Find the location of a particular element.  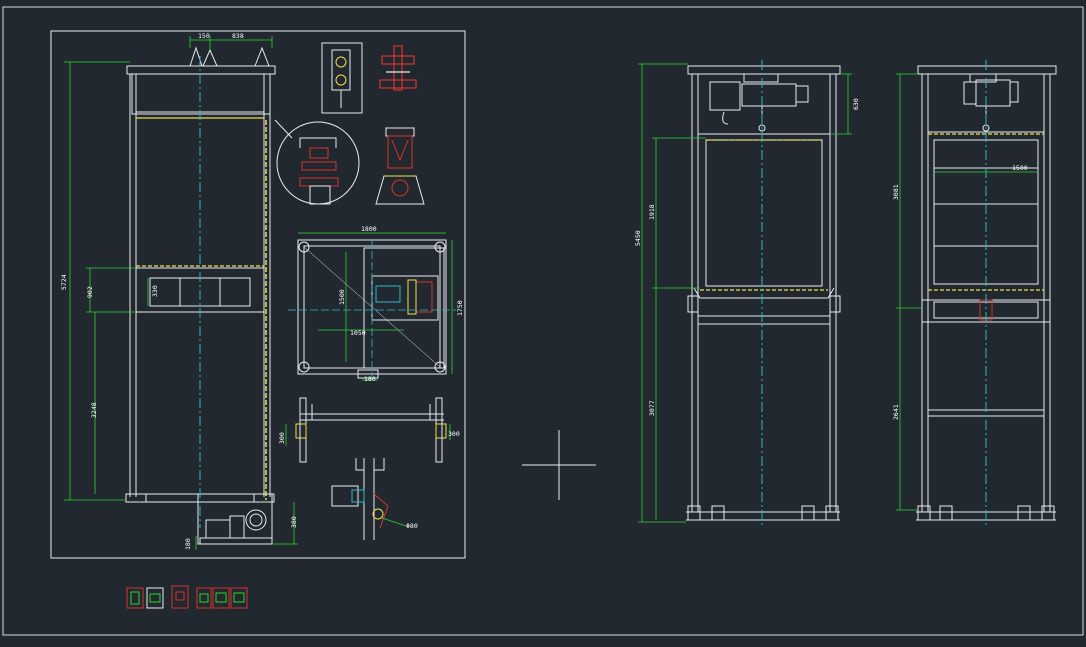

dim-plan-inner2: 1050 is located at coordinates (358, 333).